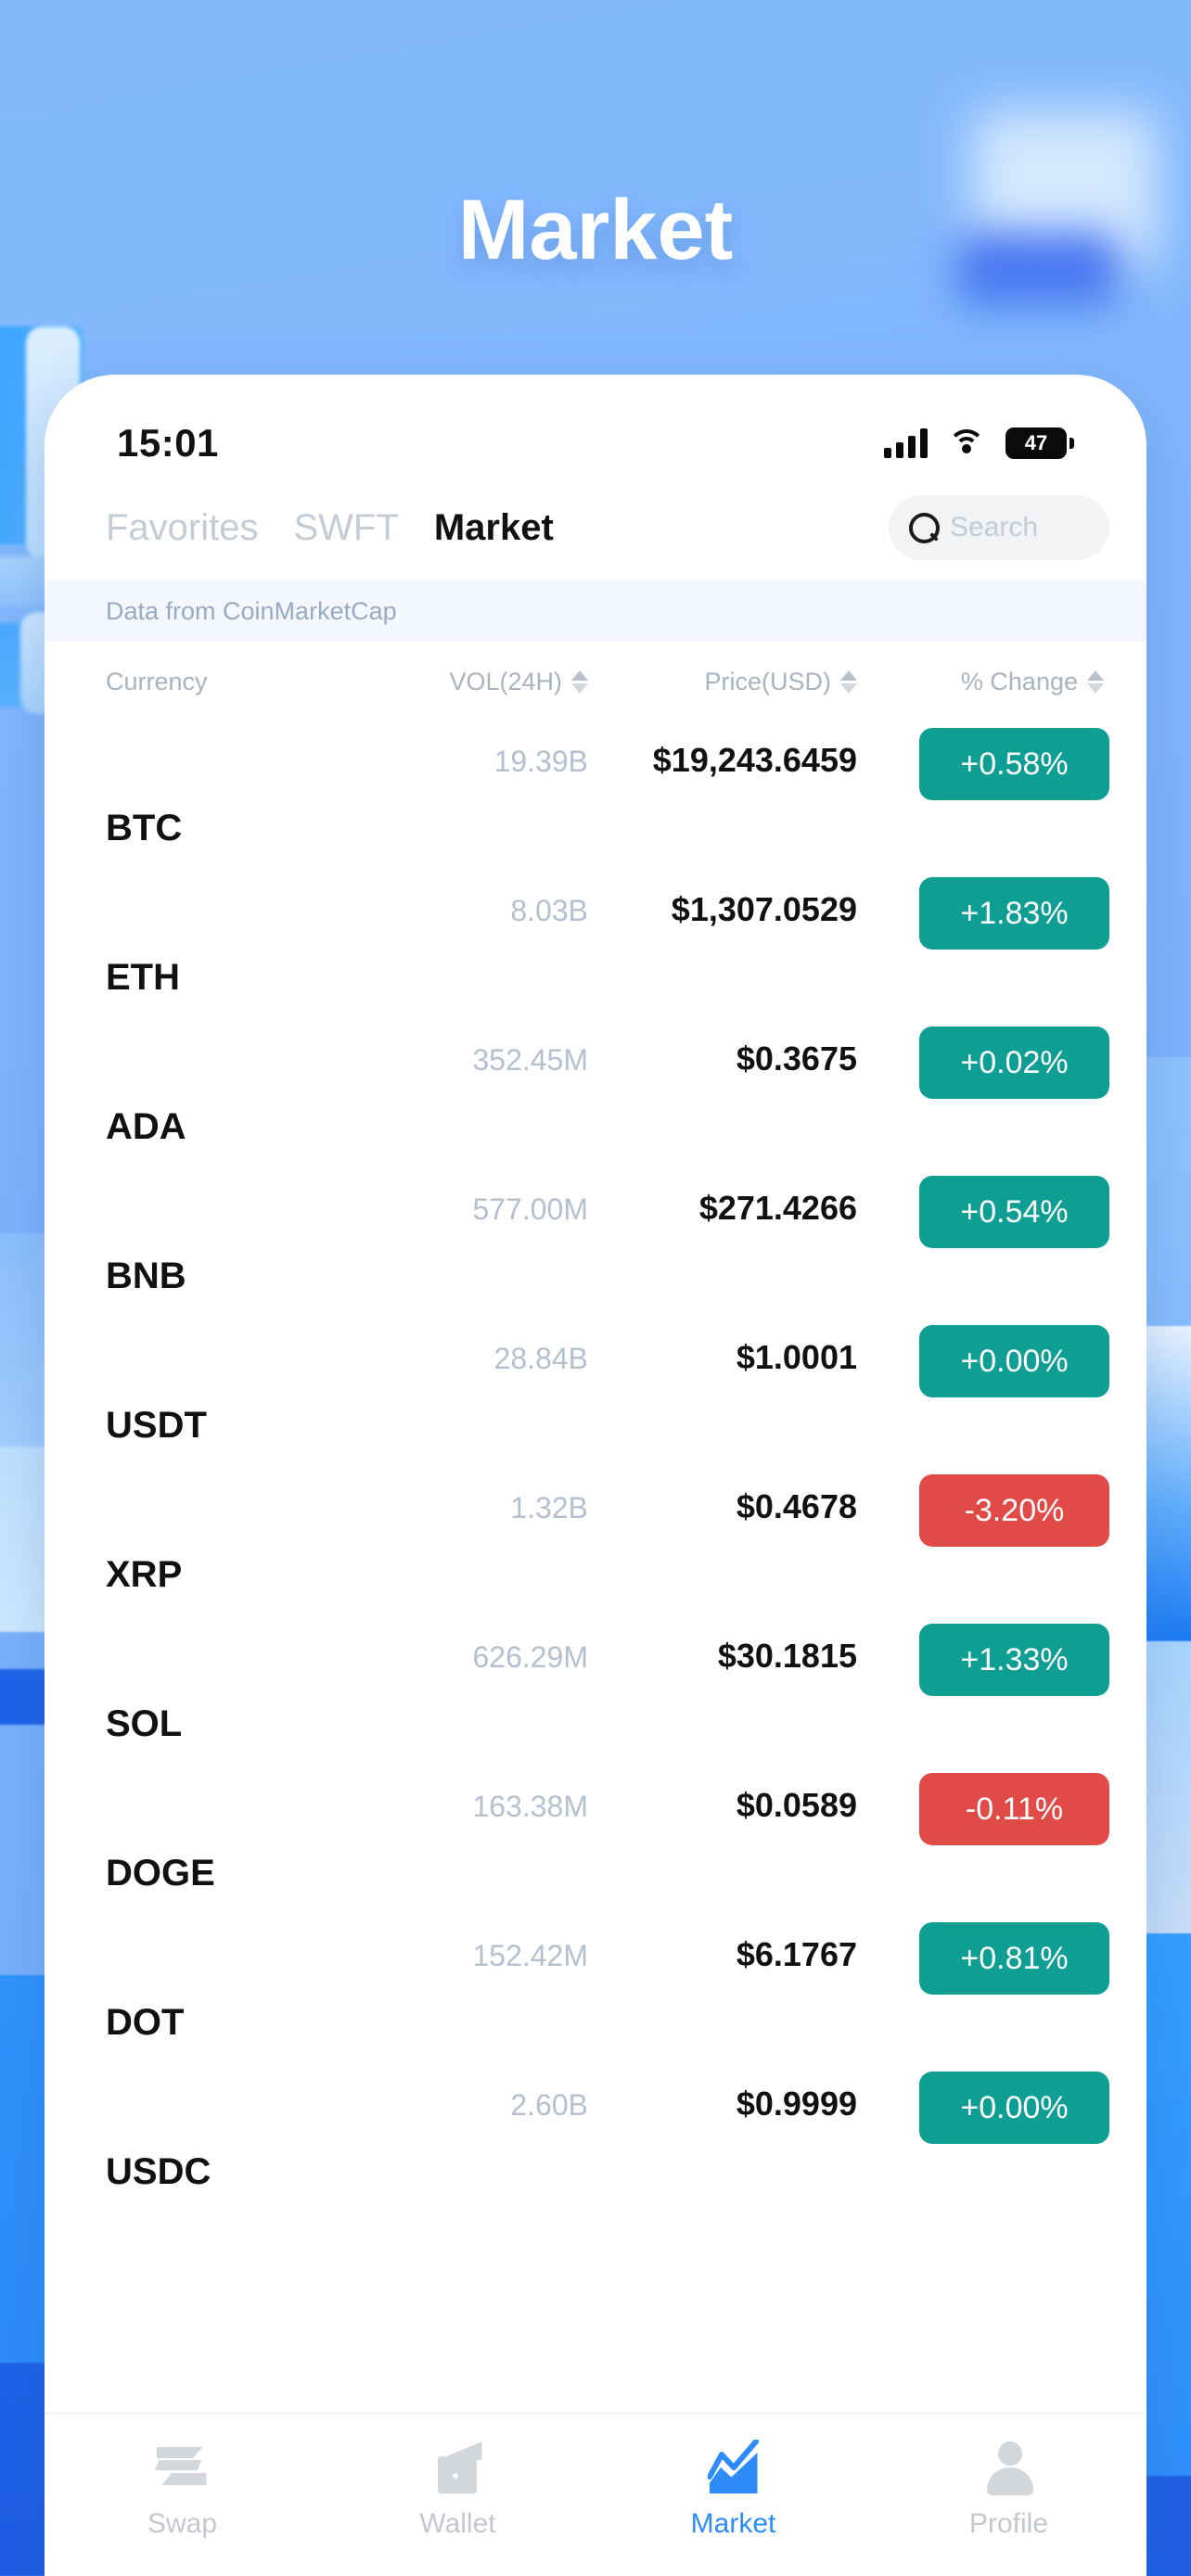 This screenshot has width=1191, height=2576. Describe the element at coordinates (923, 528) in the screenshot. I see `search-icon` at that location.